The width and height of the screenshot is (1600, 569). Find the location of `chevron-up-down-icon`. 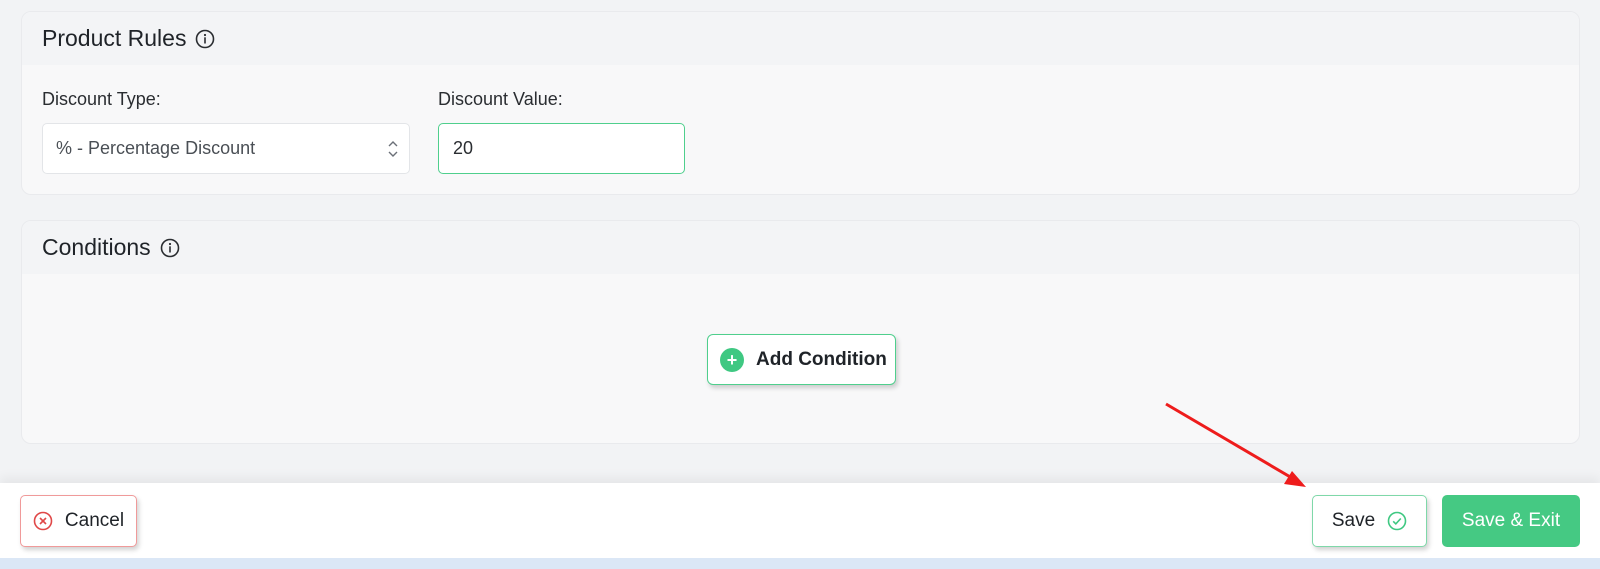

chevron-up-down-icon is located at coordinates (393, 149).